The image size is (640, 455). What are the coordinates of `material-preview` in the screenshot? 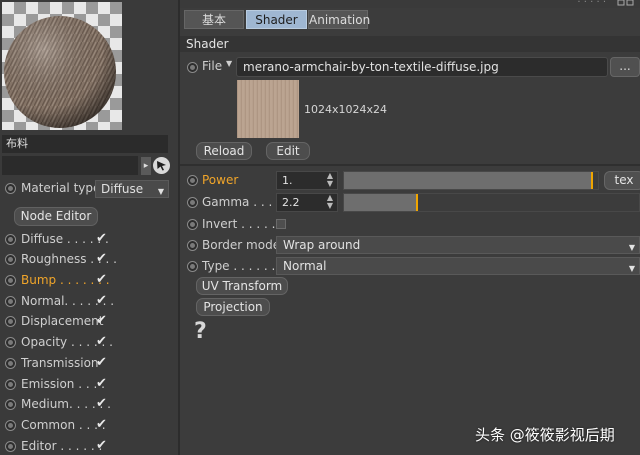 It's located at (62, 66).